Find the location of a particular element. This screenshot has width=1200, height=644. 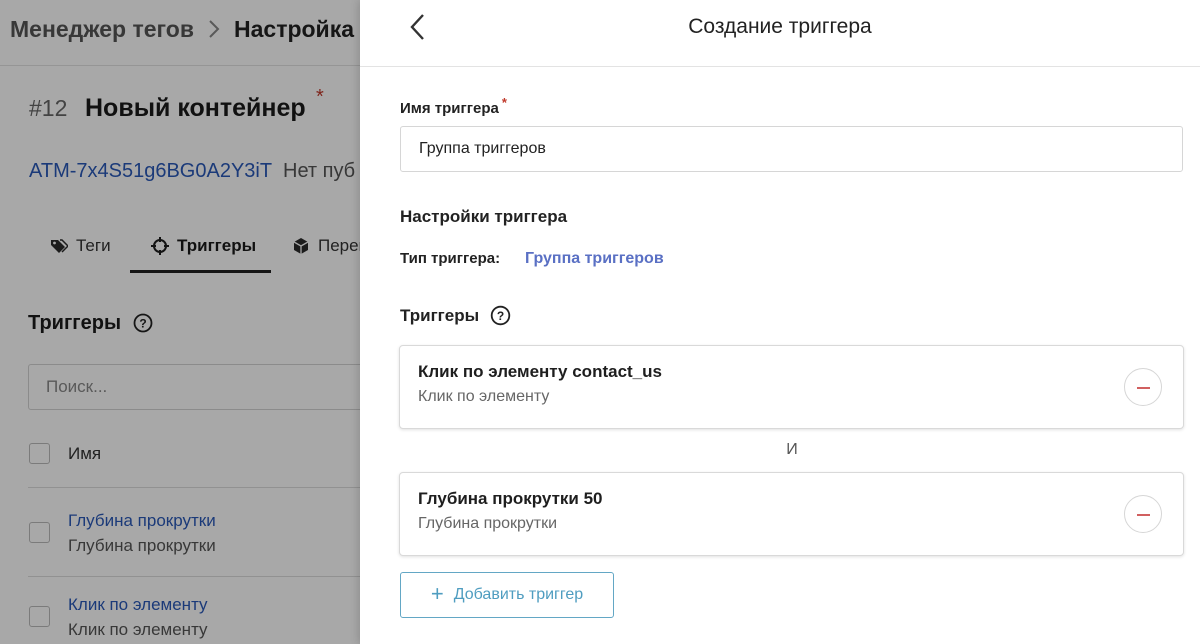

drawer-header: Создание триггера is located at coordinates (780, 33).